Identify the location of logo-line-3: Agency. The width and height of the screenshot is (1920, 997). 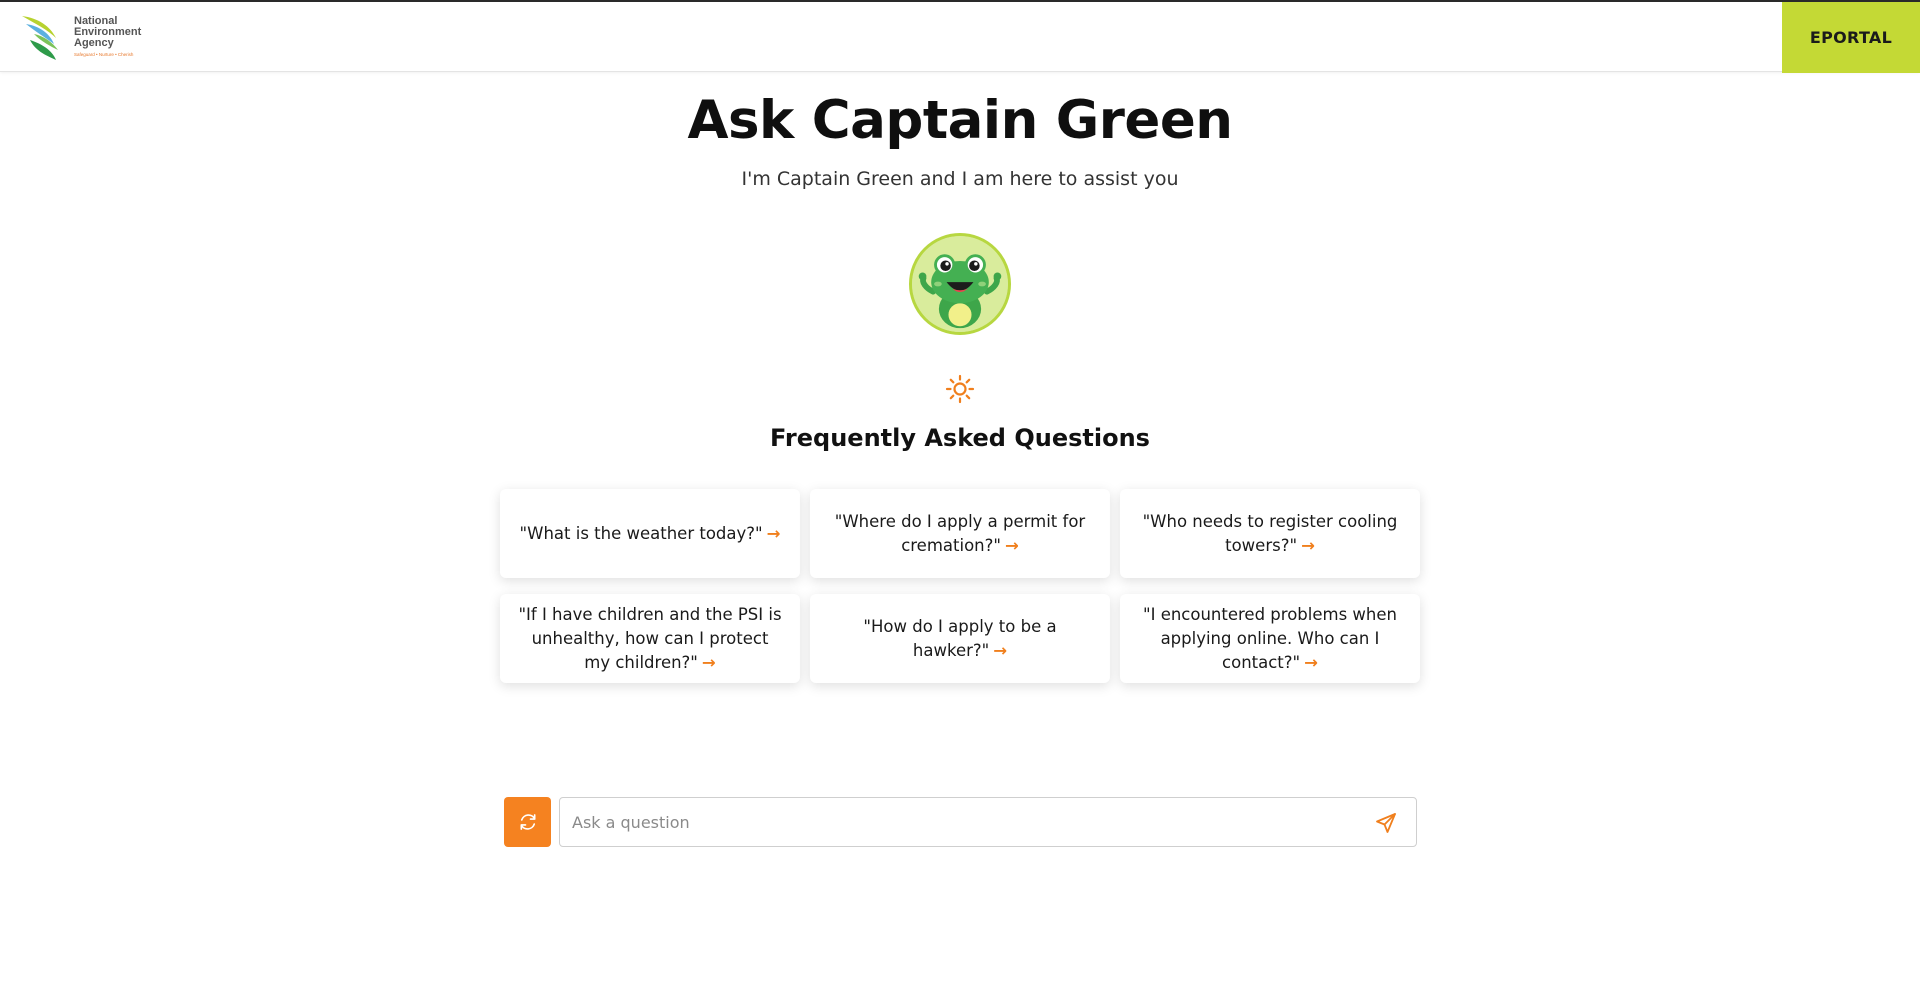
(94, 43).